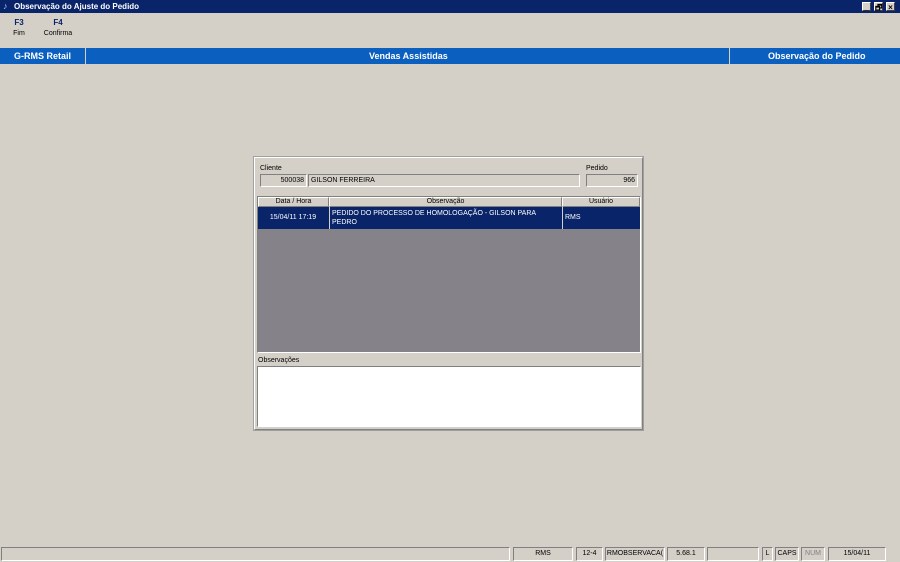 The height and width of the screenshot is (562, 900). What do you see at coordinates (612, 180) in the screenshot?
I see `pedido-number-field: 966` at bounding box center [612, 180].